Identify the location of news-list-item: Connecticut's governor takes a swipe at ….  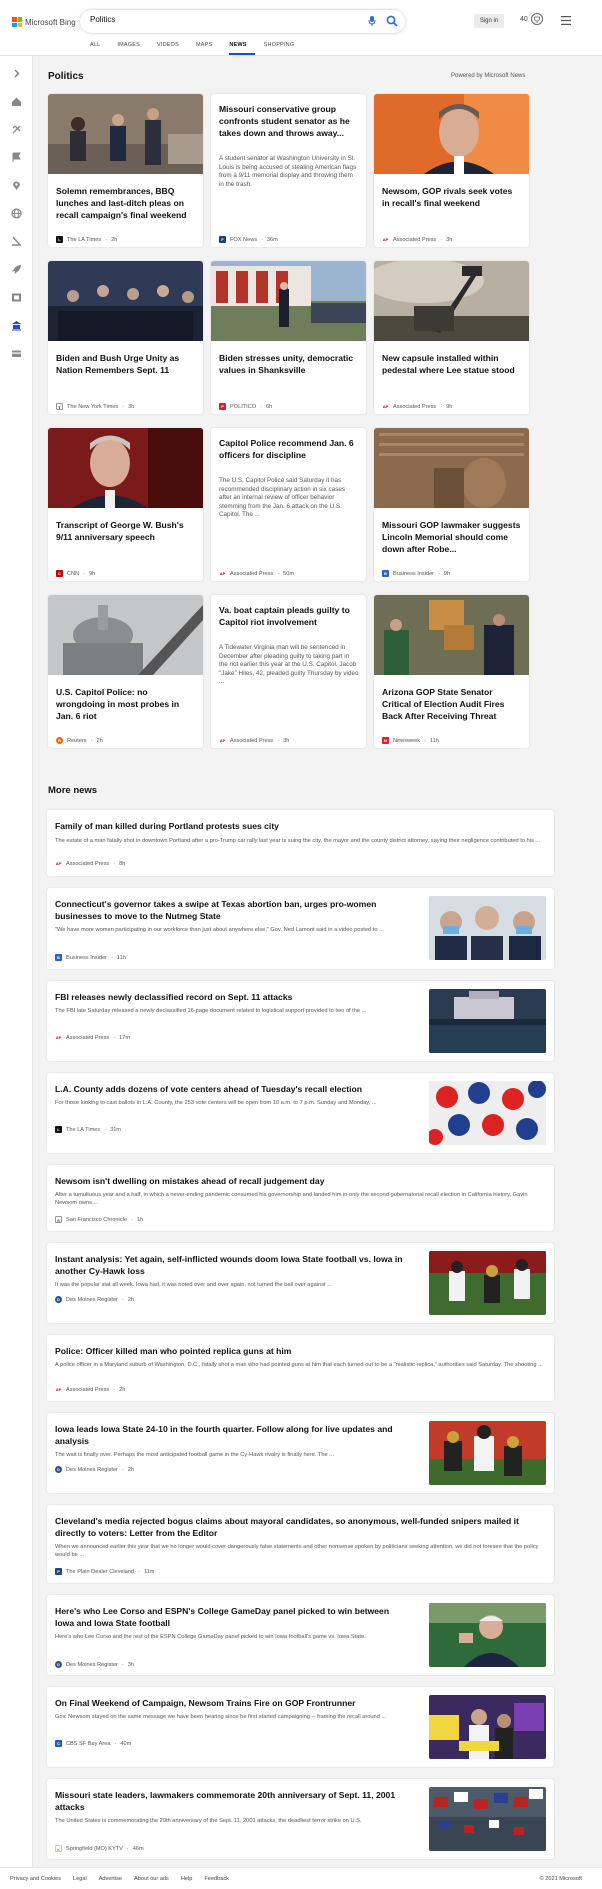
(300, 928).